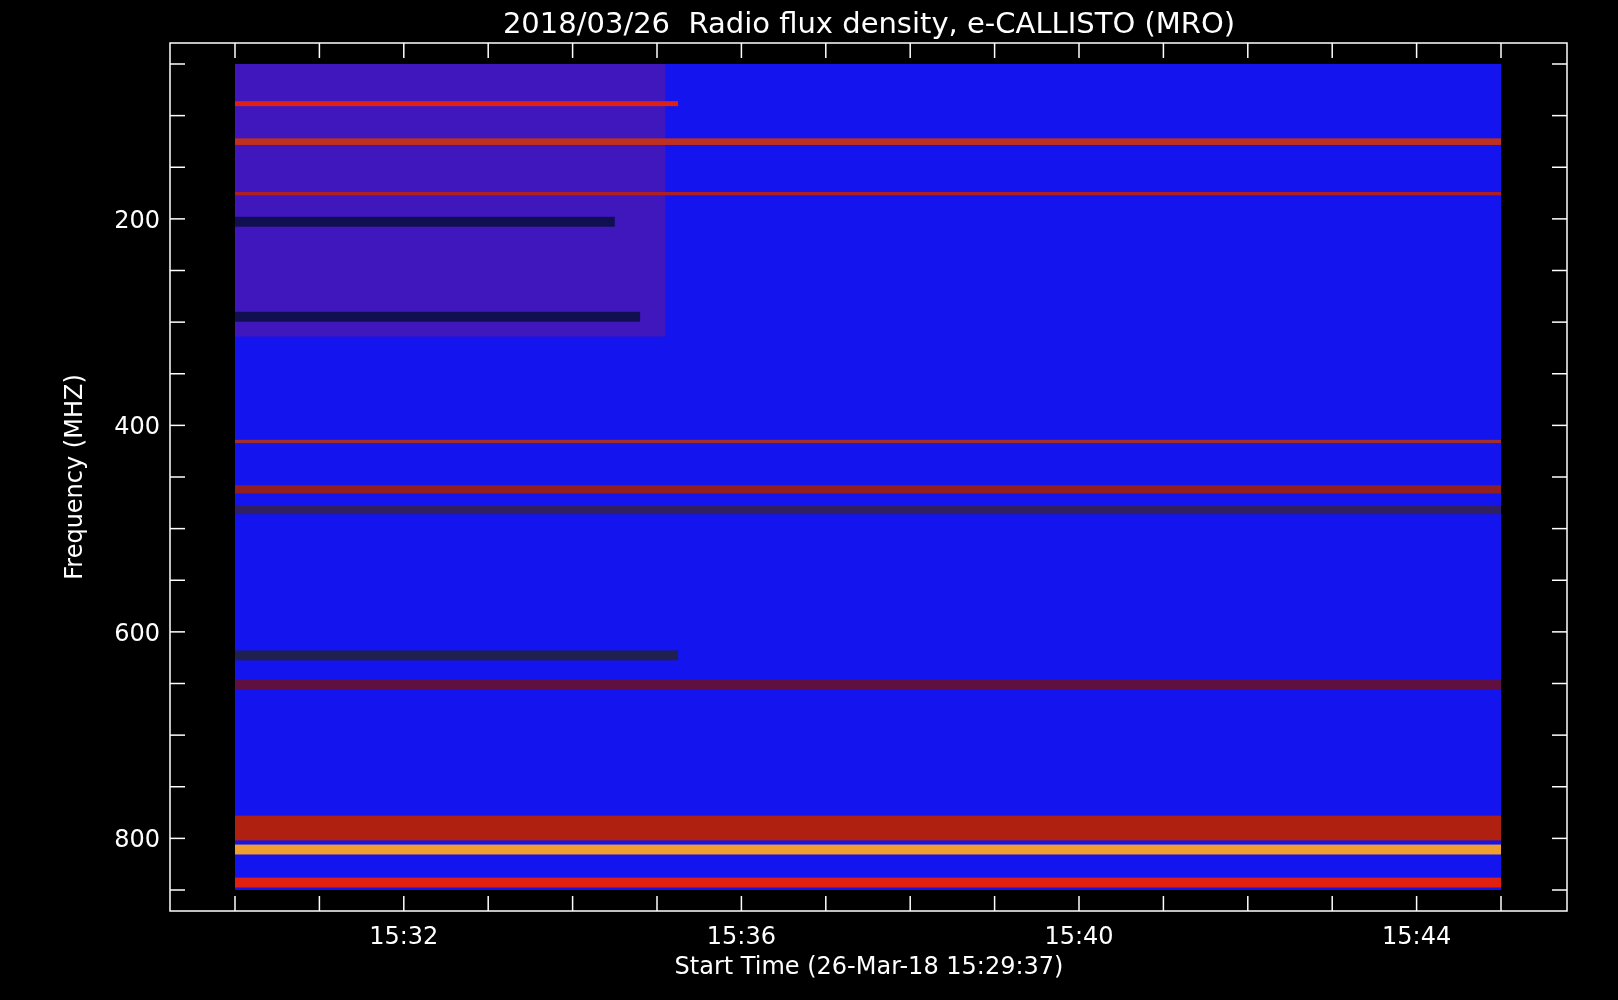 The width and height of the screenshot is (1618, 1000). Describe the element at coordinates (137, 426) in the screenshot. I see `y-tick-label: 400` at that location.